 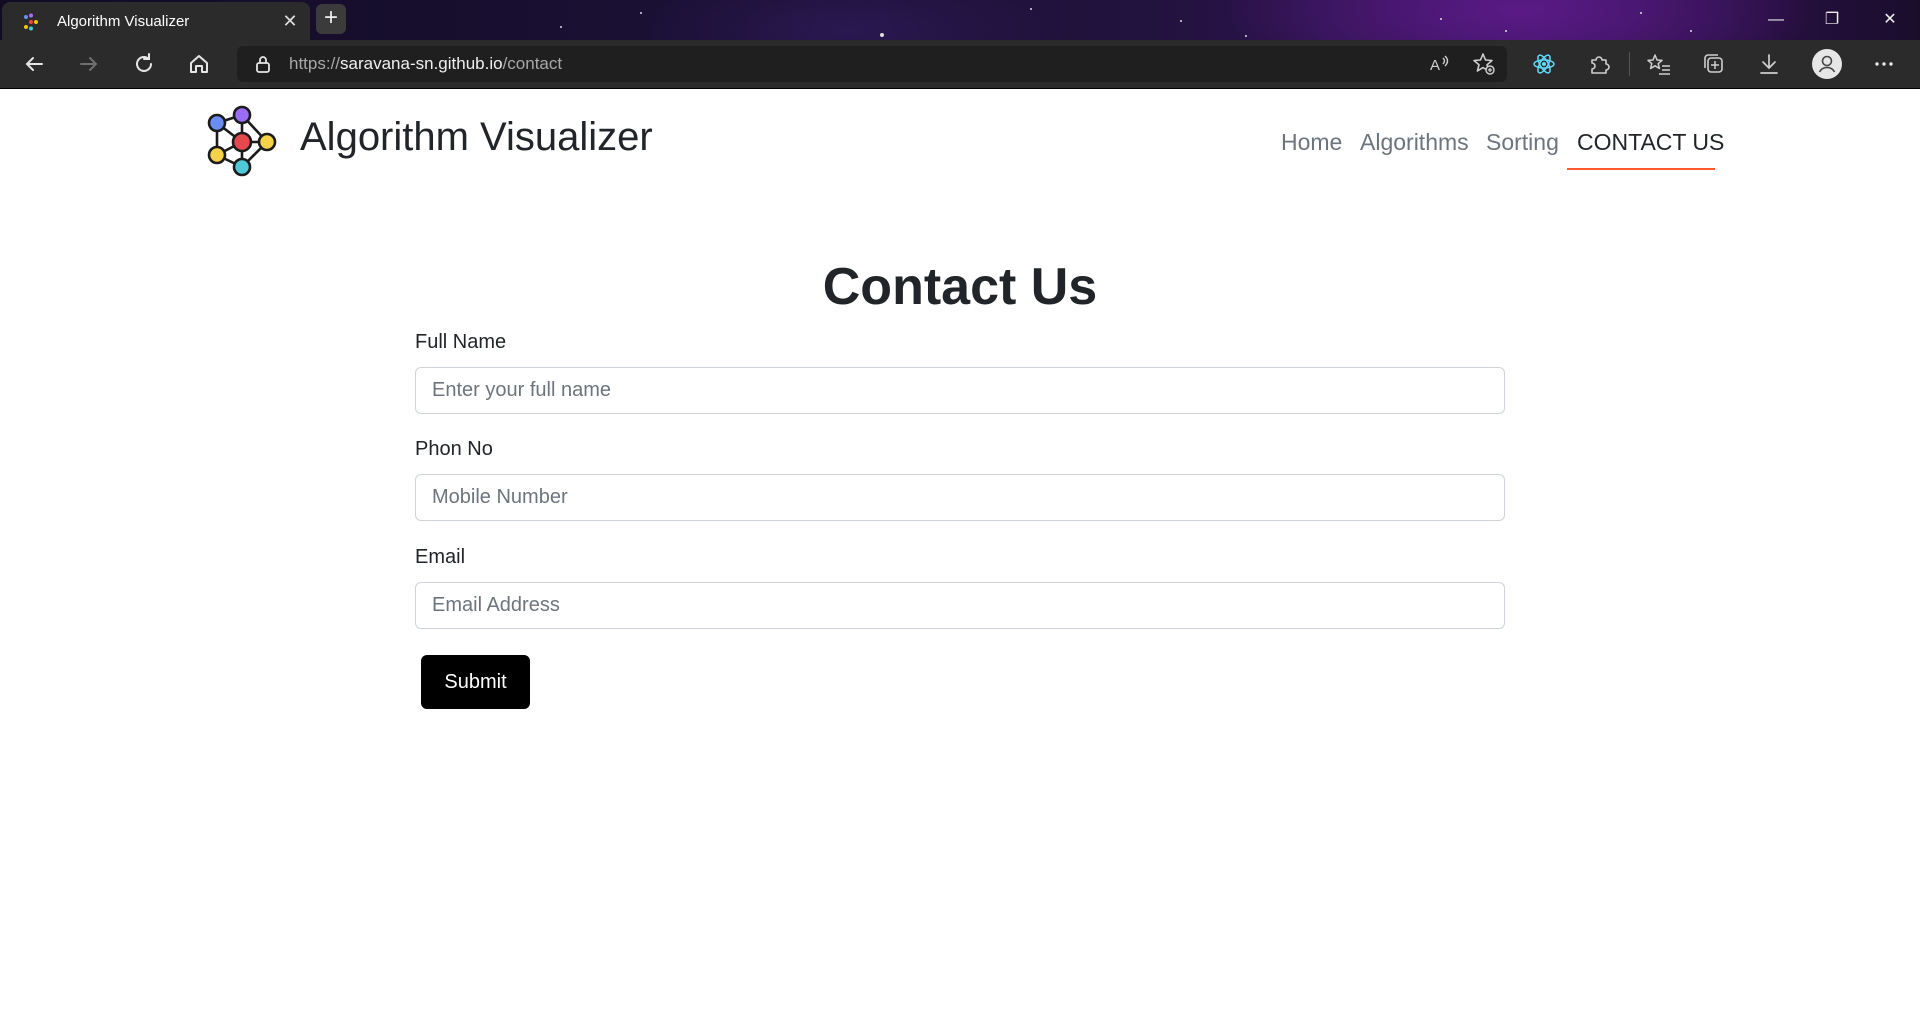 I want to click on restore-button: ❐, so click(x=1832, y=20).